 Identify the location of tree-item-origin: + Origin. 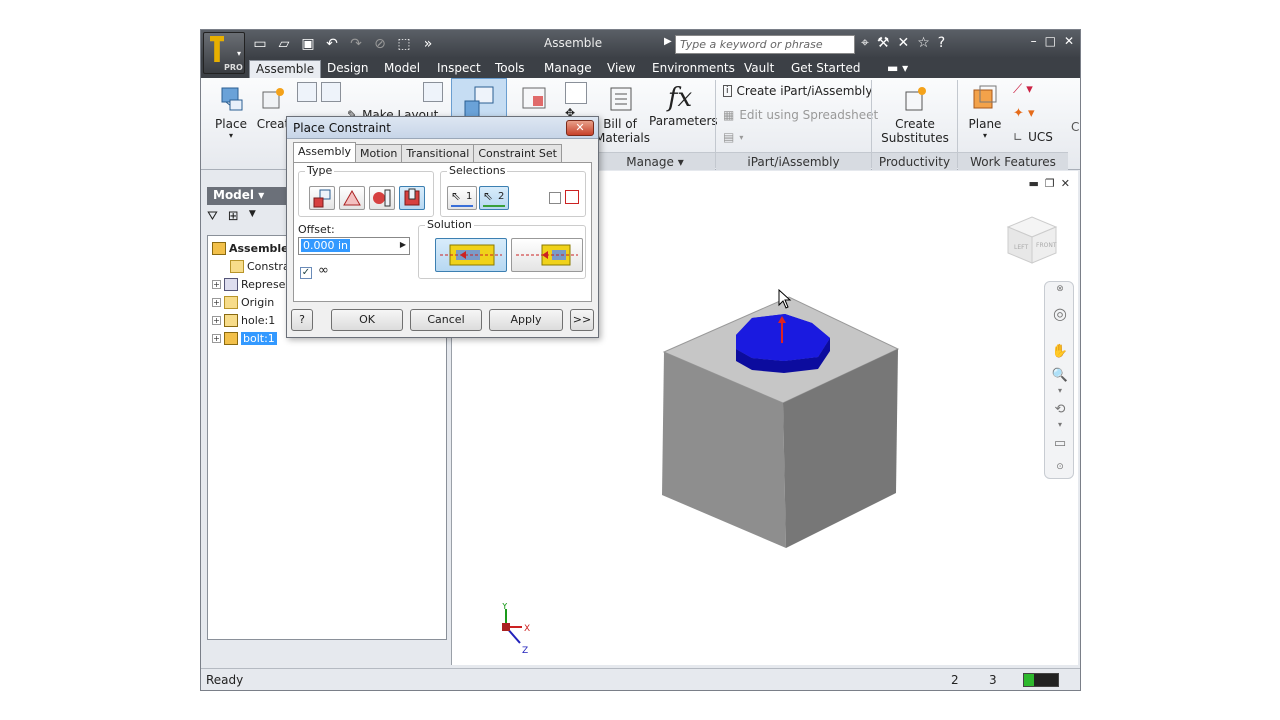
(243, 302).